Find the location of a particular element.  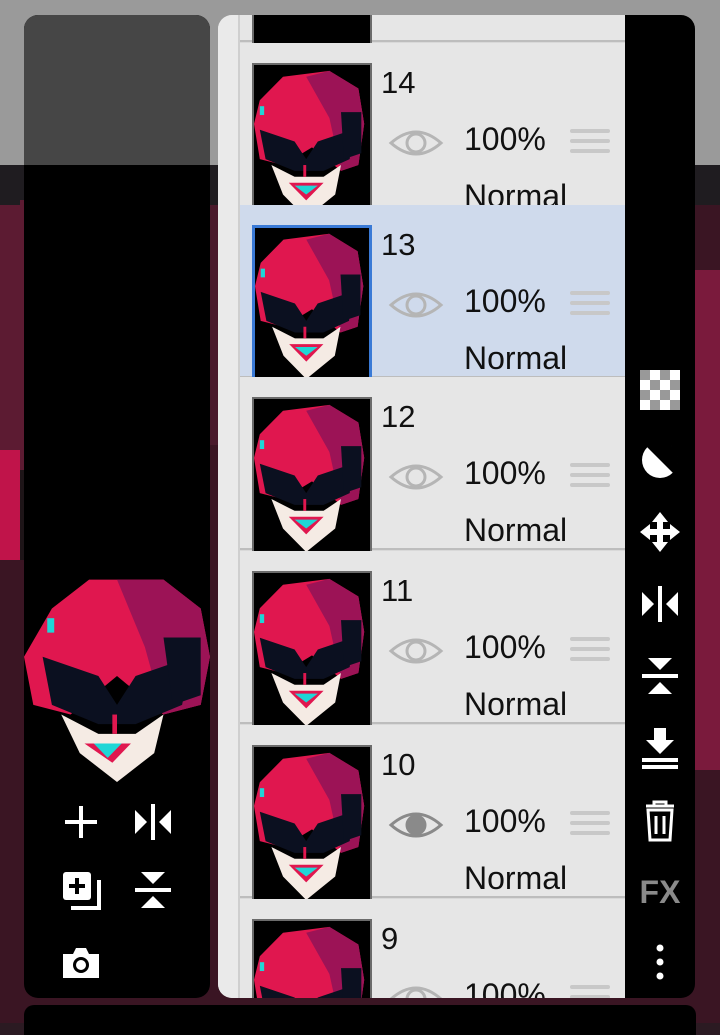

preview-pixel-art is located at coordinates (117, 676).